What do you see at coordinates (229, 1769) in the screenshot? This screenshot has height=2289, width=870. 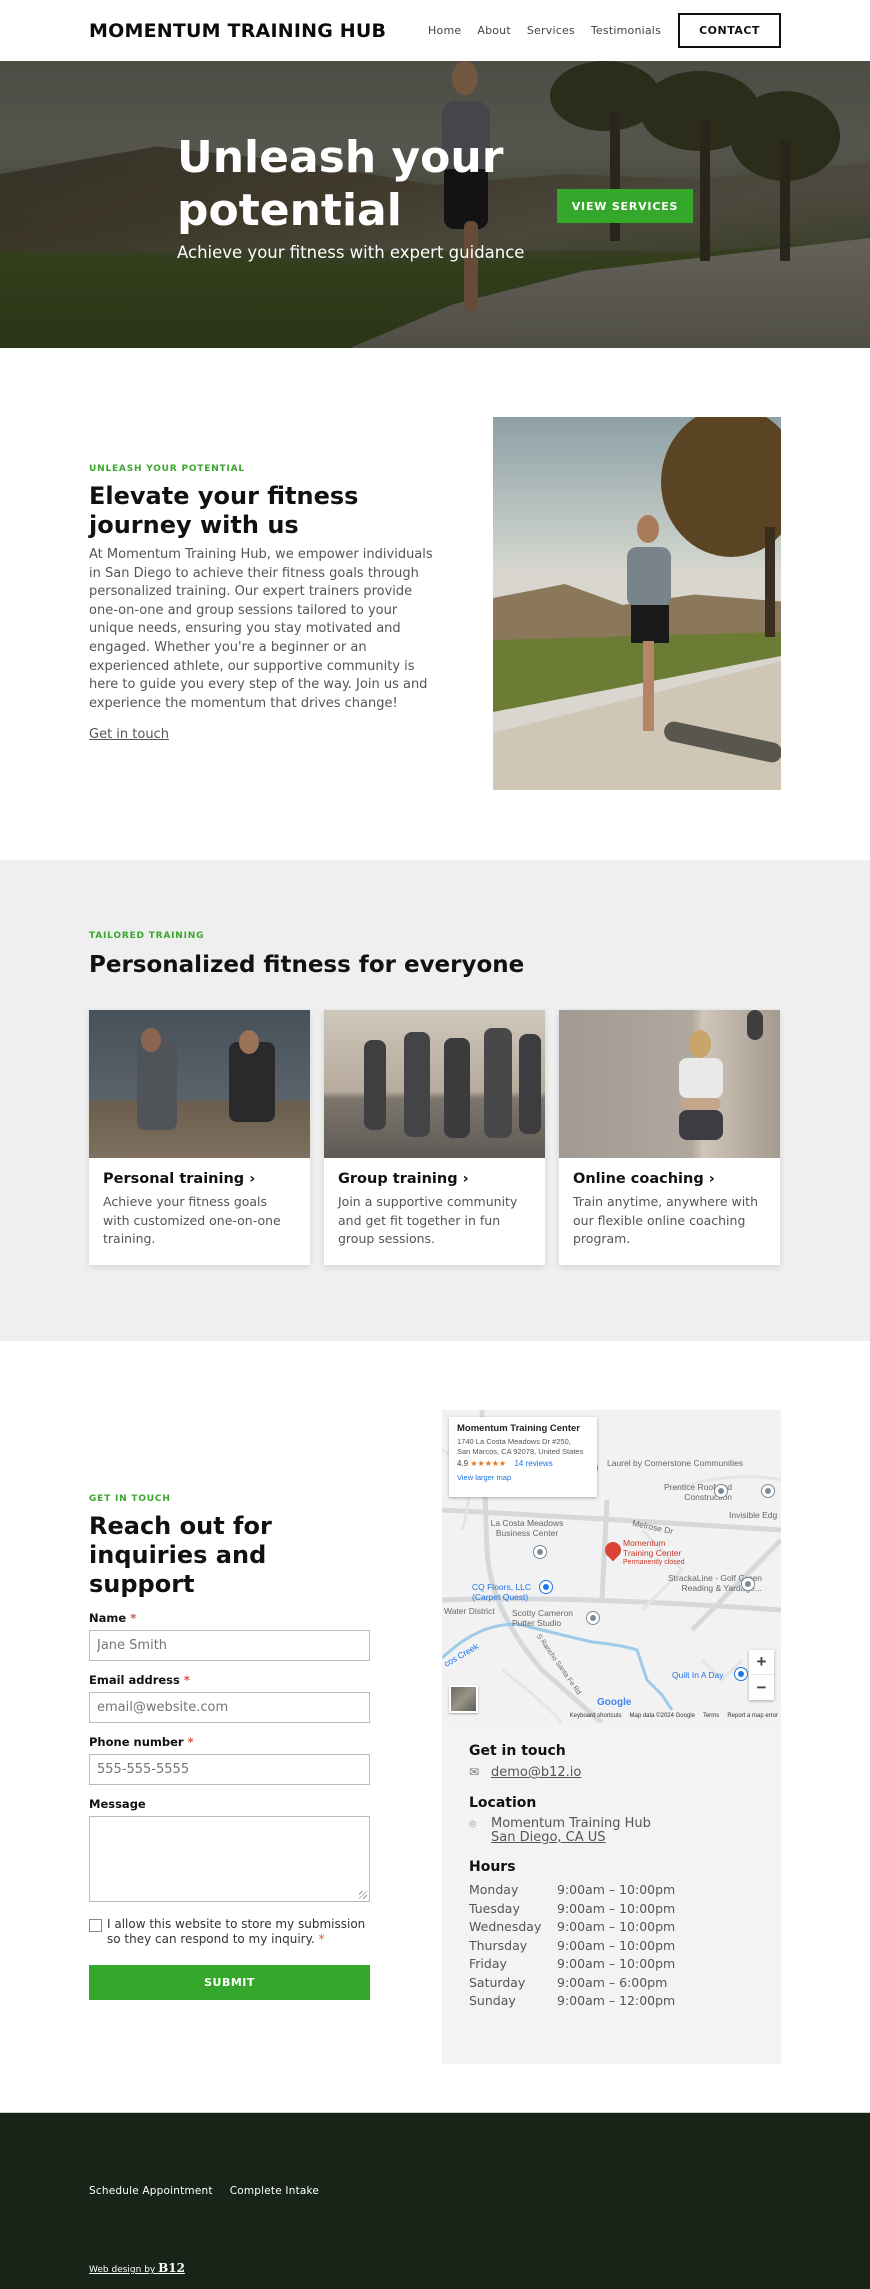 I see `phone-input` at bounding box center [229, 1769].